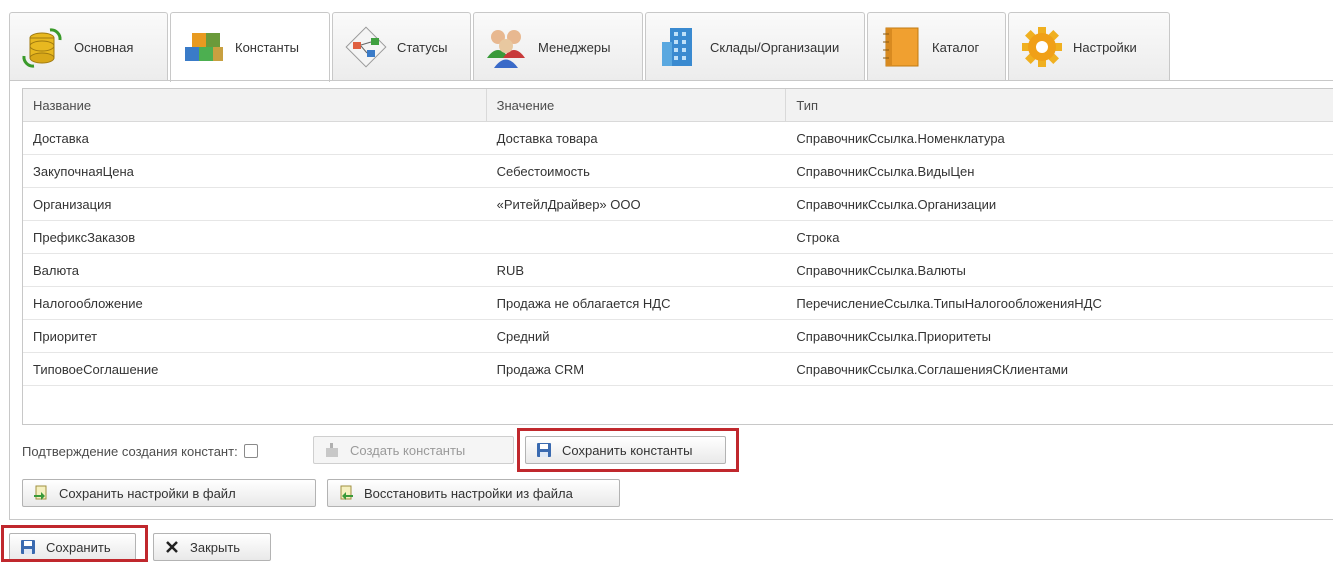  Describe the element at coordinates (583, 303) in the screenshot. I see `cell-value: Продажа не облагается НДС` at that location.